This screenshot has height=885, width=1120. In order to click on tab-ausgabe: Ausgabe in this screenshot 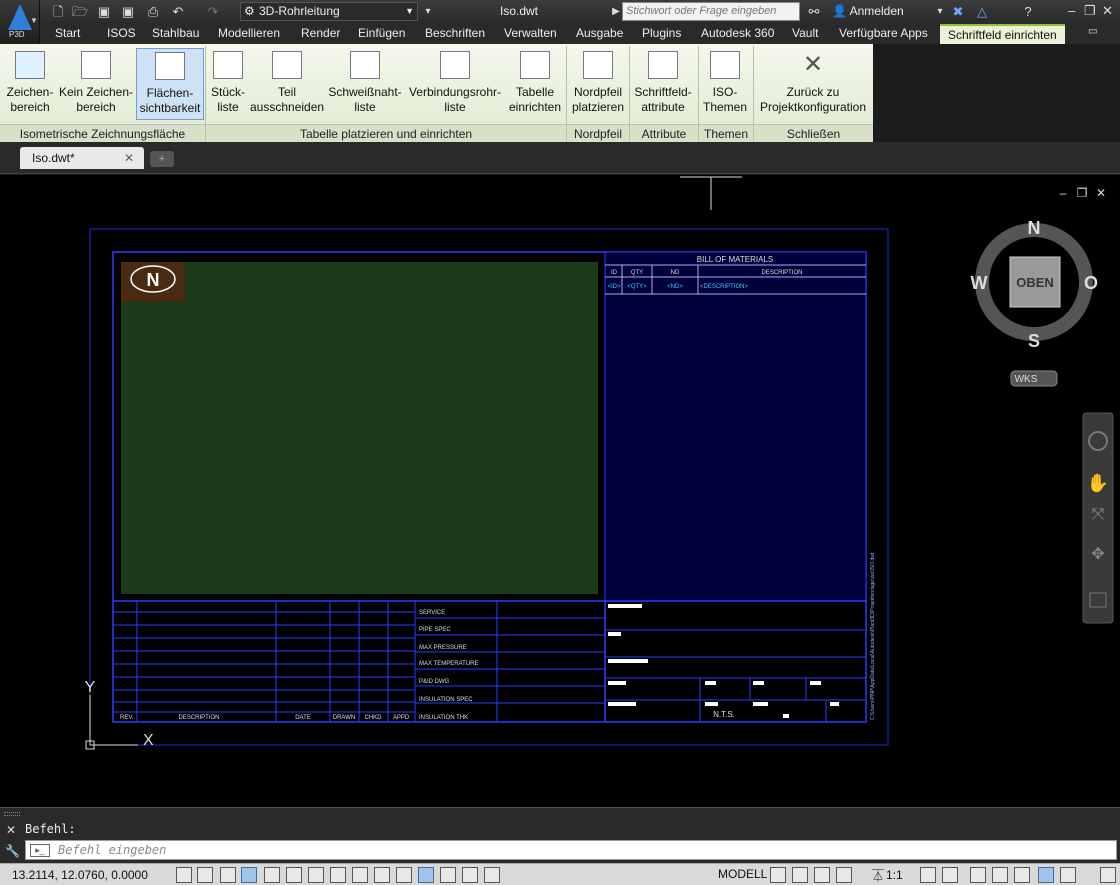, I will do `click(599, 33)`.